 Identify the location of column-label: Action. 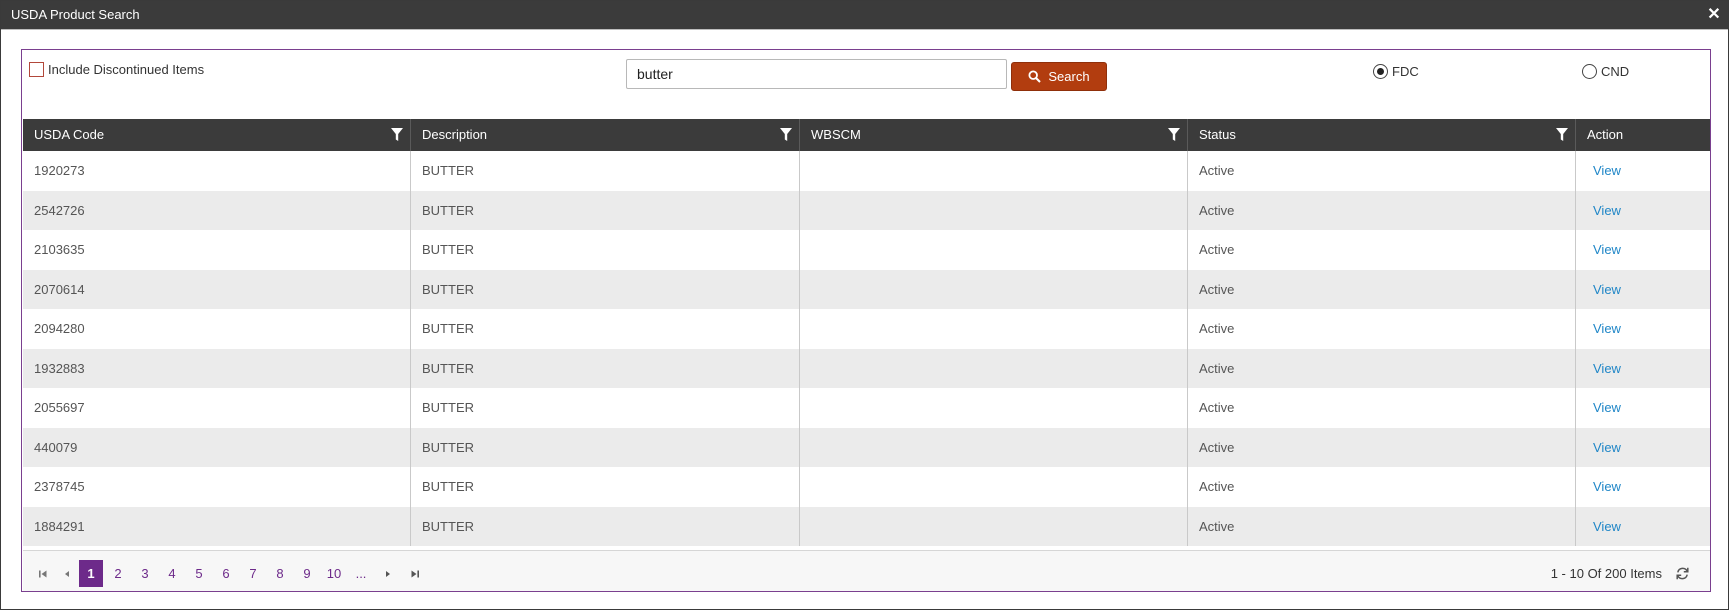
(1605, 134).